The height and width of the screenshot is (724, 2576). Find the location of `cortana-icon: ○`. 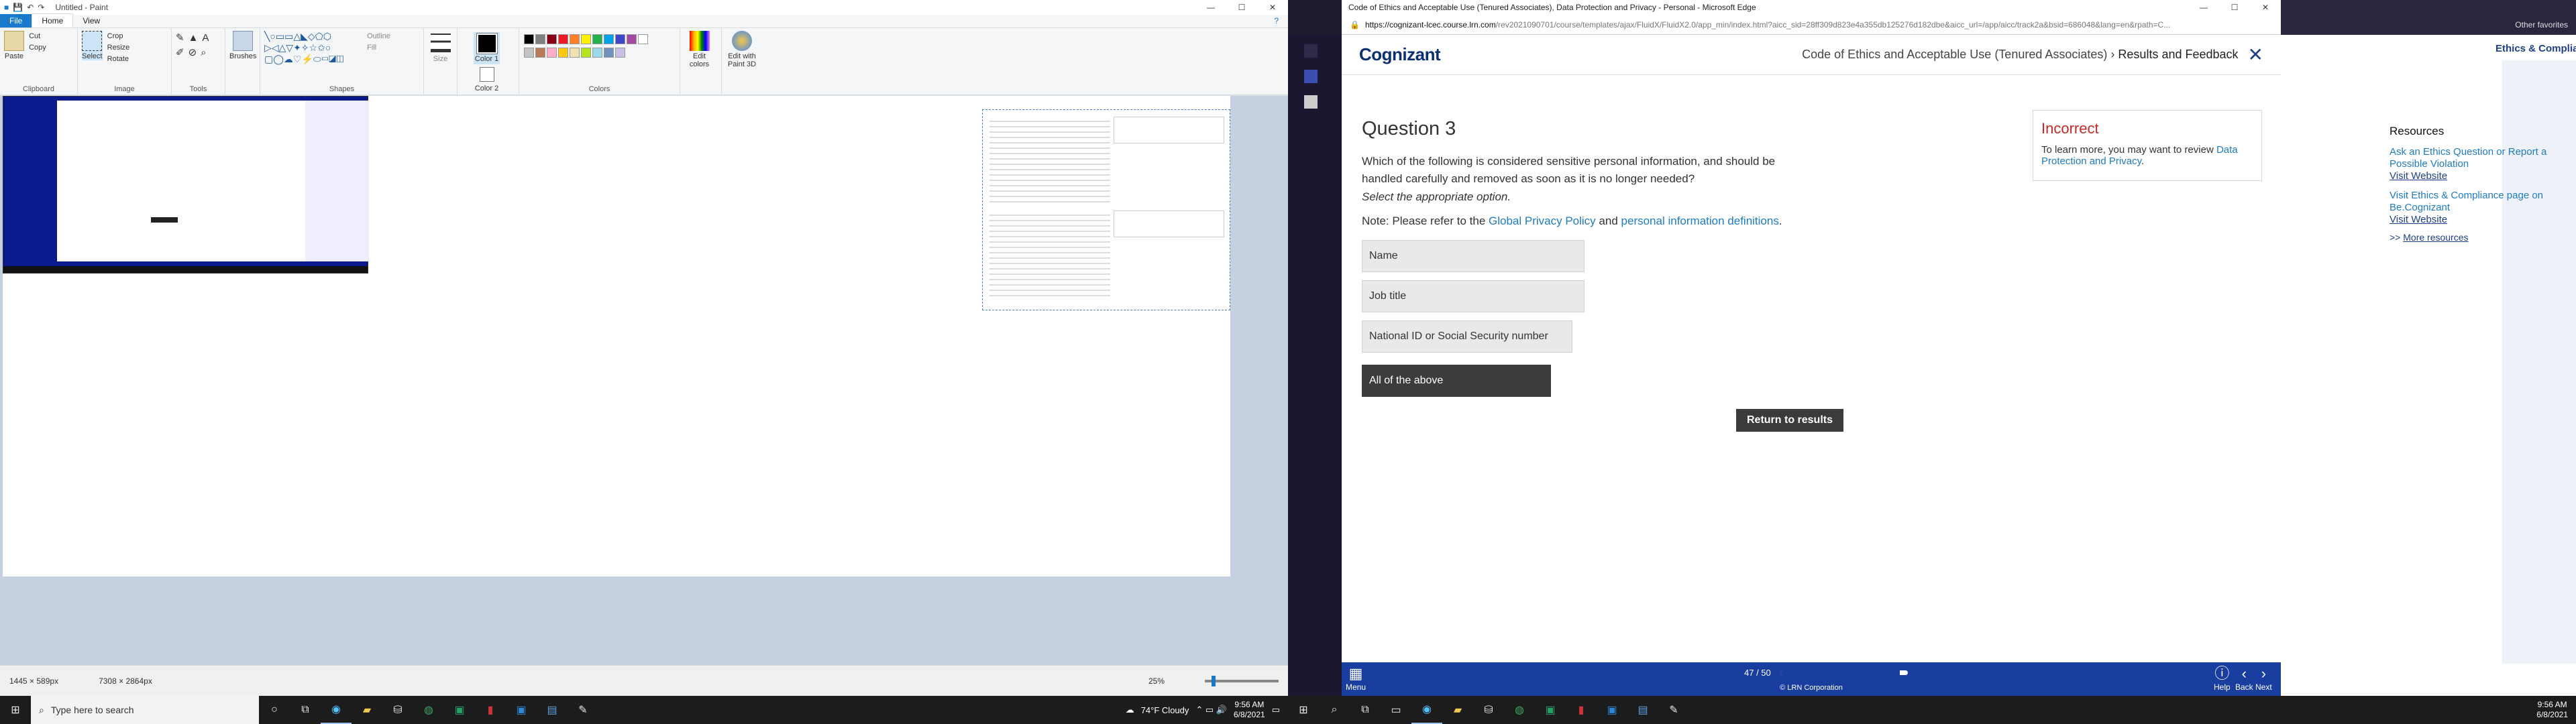

cortana-icon: ○ is located at coordinates (274, 710).